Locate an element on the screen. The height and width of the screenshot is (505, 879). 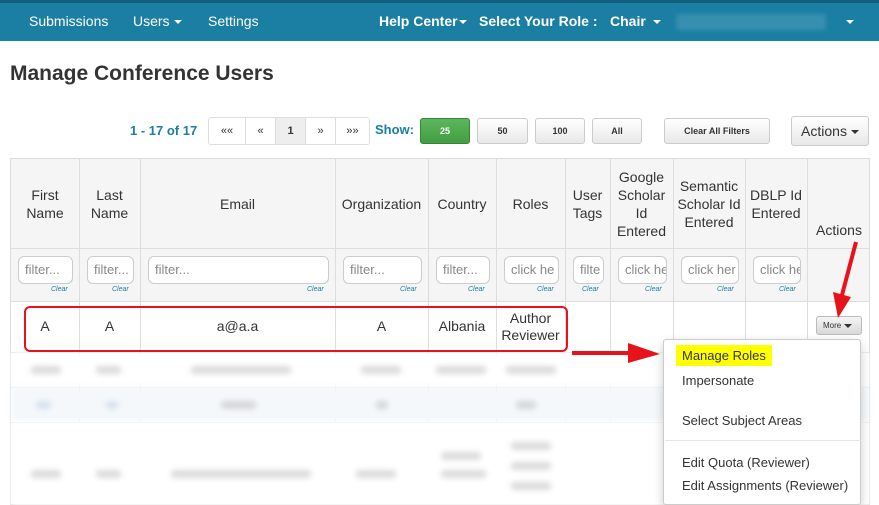
annotation-arrows is located at coordinates (715, 302).